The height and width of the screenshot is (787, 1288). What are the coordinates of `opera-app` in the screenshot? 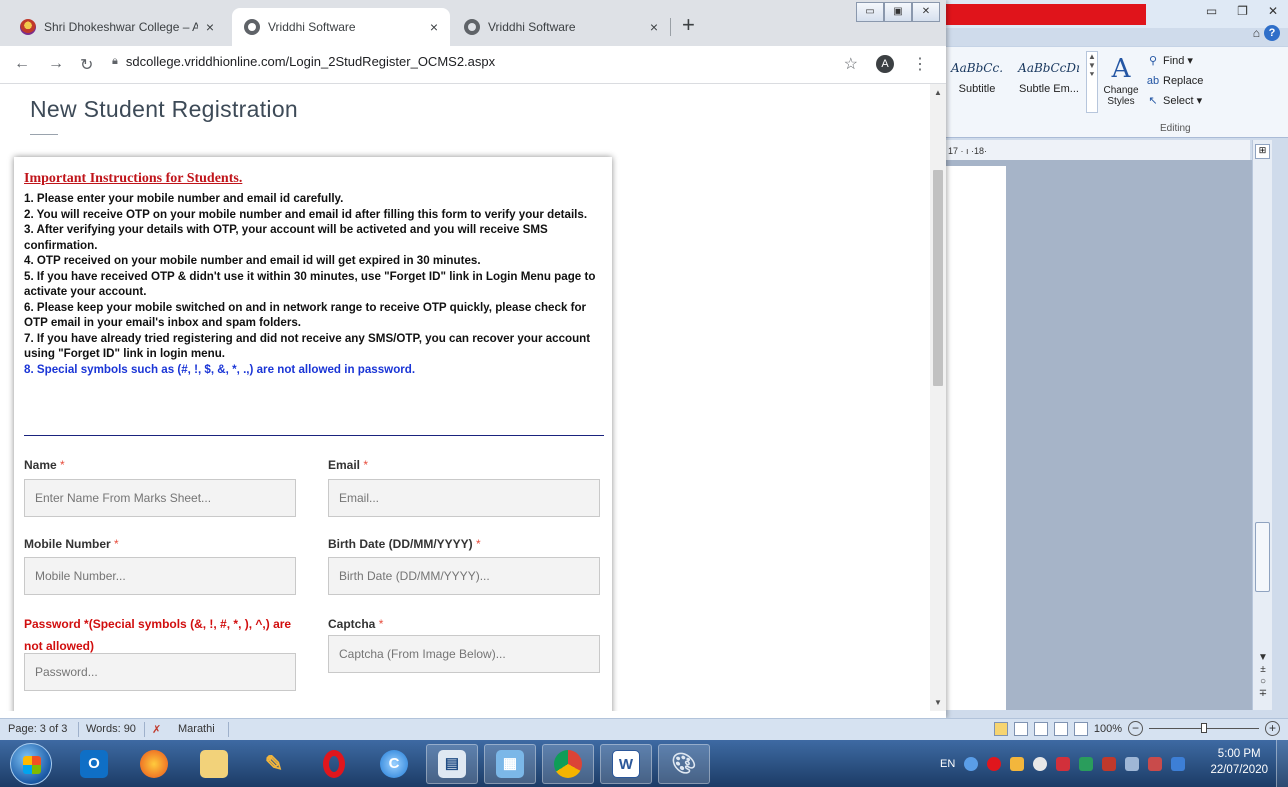 It's located at (334, 764).